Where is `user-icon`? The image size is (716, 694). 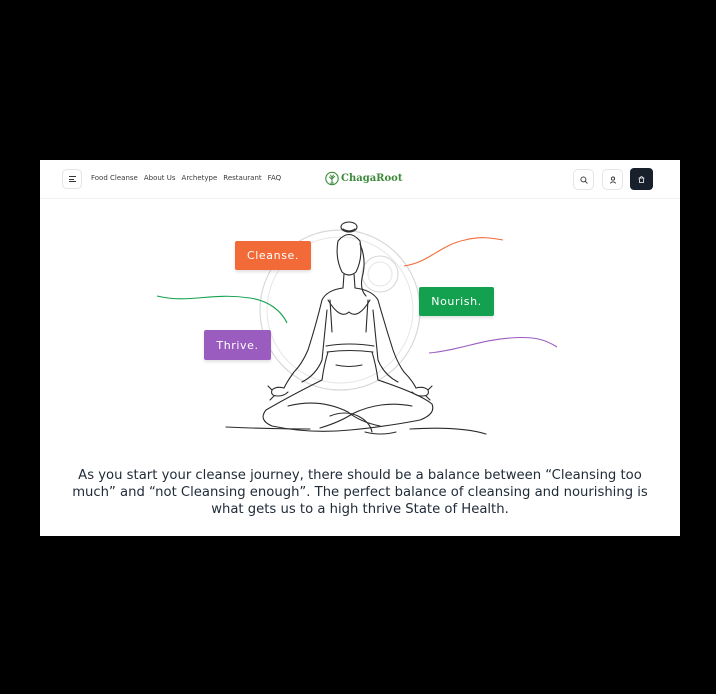 user-icon is located at coordinates (612, 180).